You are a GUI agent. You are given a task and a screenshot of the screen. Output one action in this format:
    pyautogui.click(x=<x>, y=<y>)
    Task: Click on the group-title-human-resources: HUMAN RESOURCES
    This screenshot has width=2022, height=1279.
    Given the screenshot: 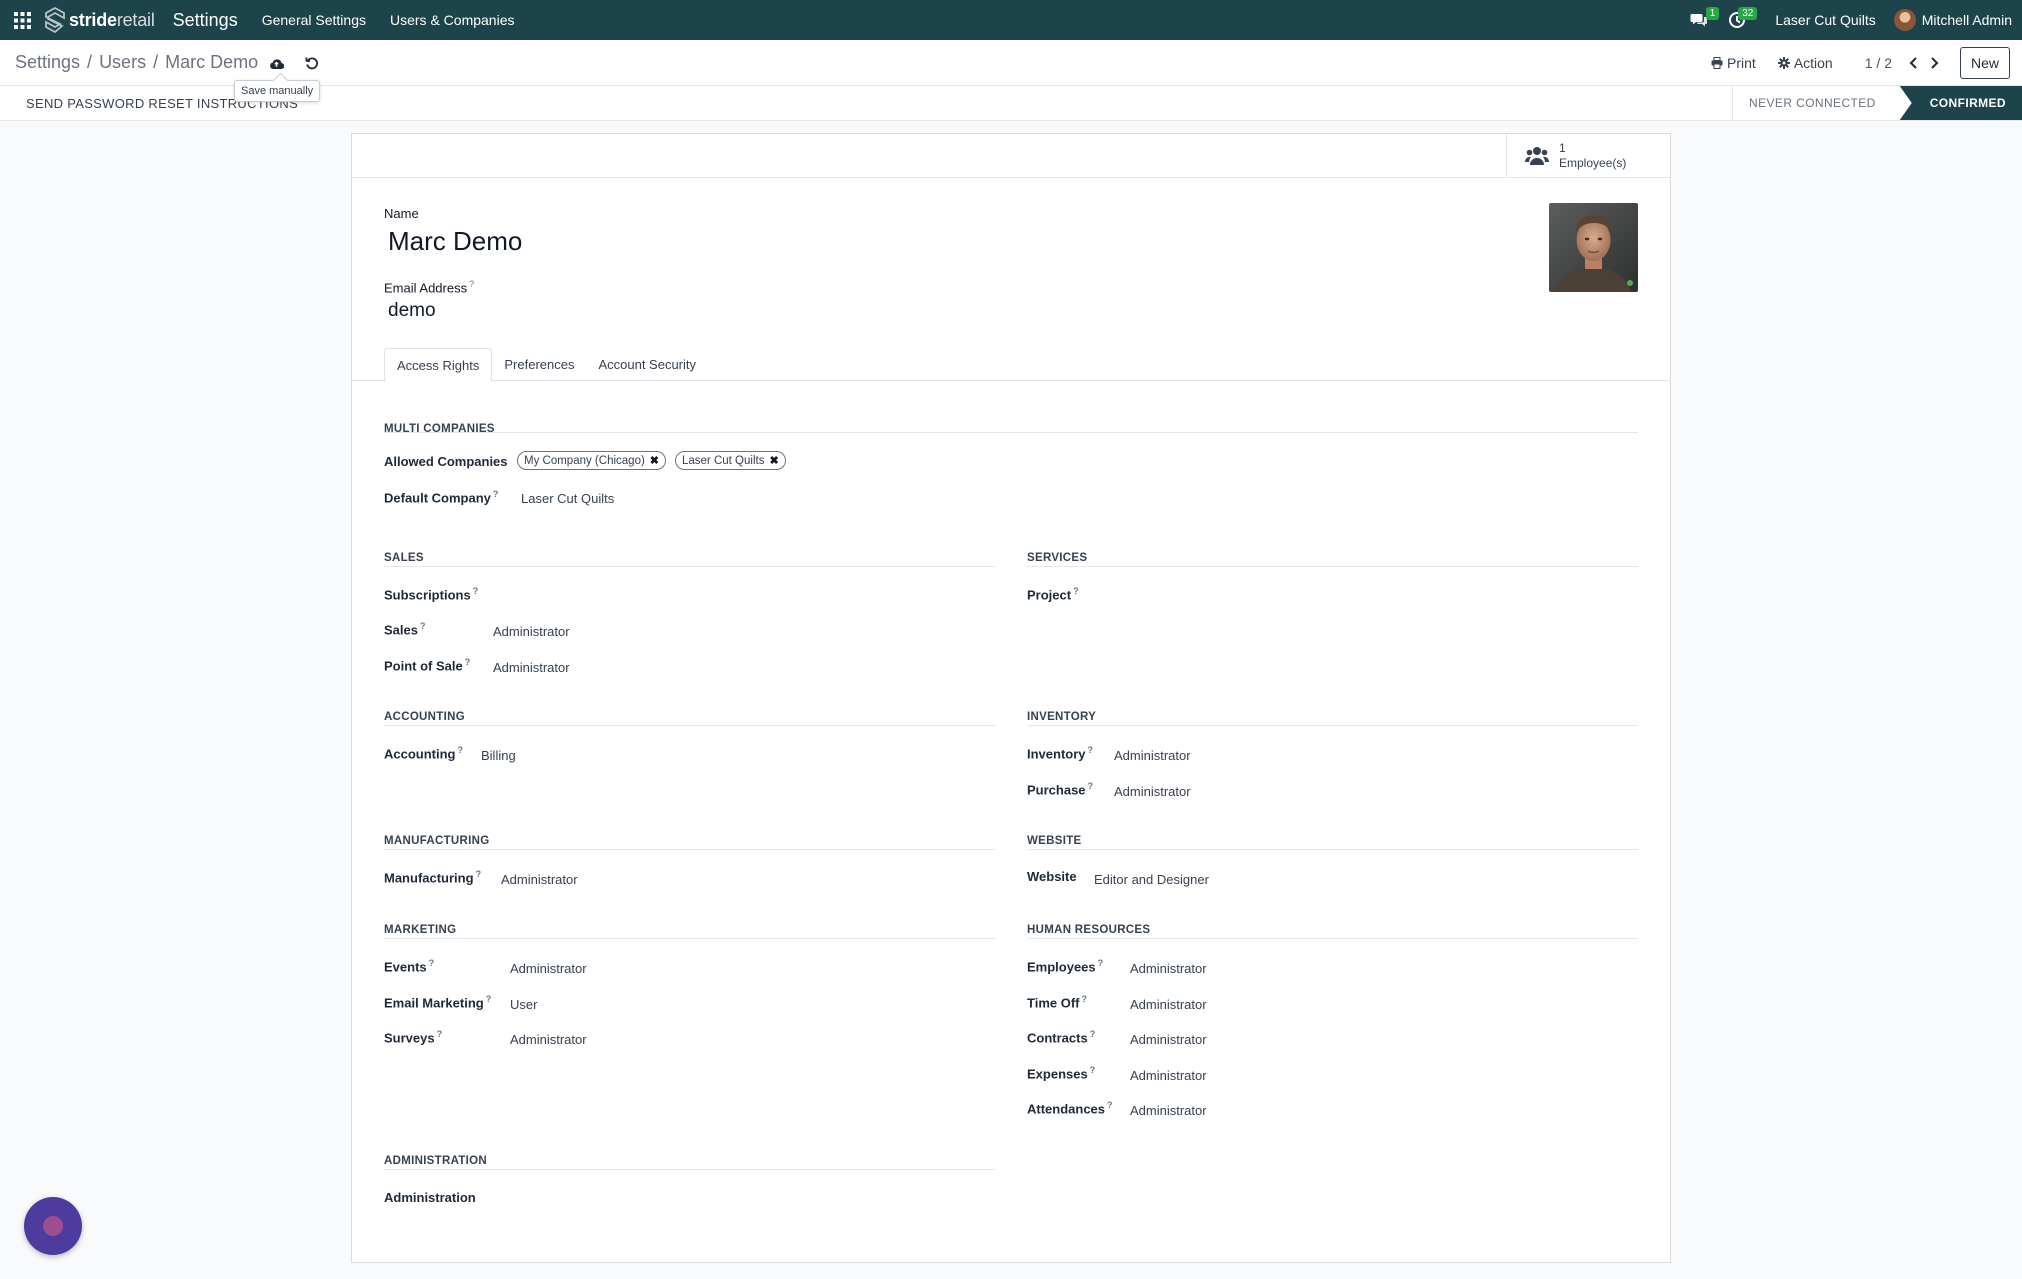 What is the action you would take?
    pyautogui.click(x=1089, y=930)
    